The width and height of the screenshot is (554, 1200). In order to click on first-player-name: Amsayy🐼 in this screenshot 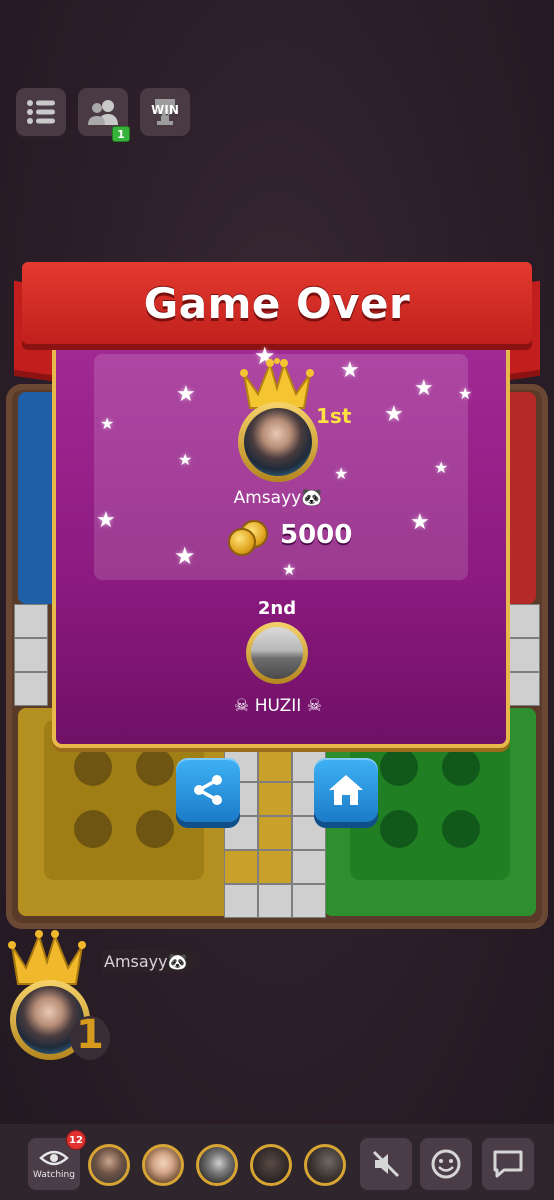, I will do `click(278, 498)`.